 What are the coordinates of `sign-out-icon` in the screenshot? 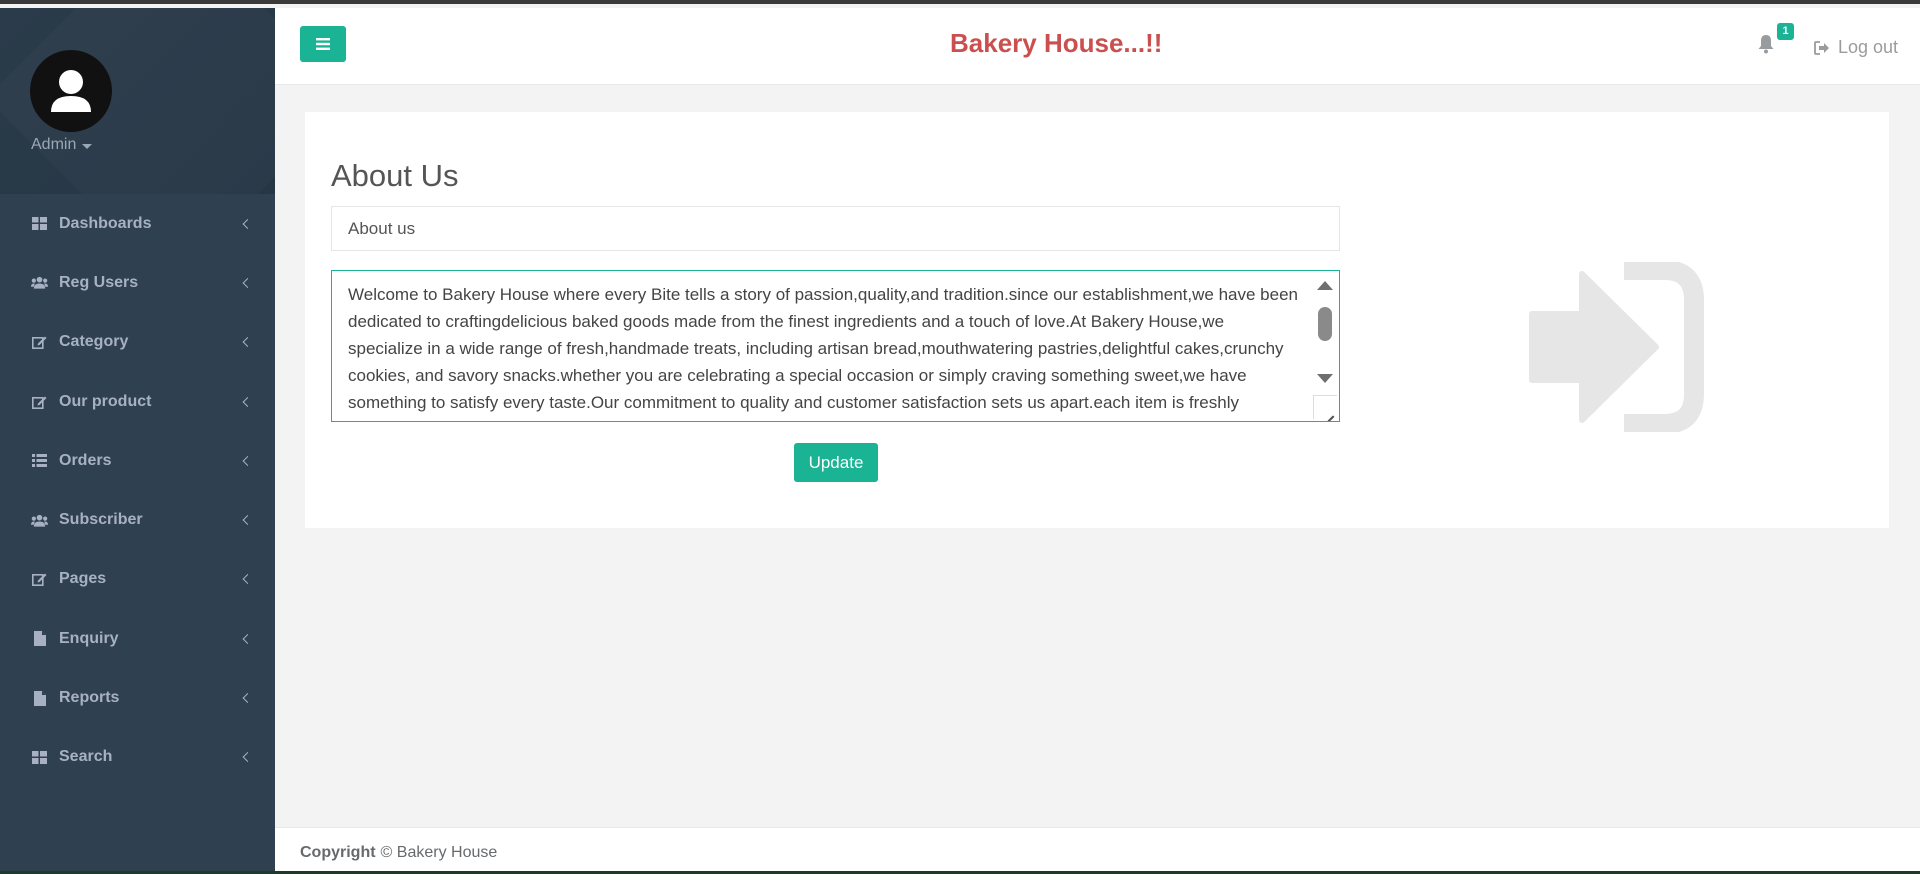 It's located at (1821, 47).